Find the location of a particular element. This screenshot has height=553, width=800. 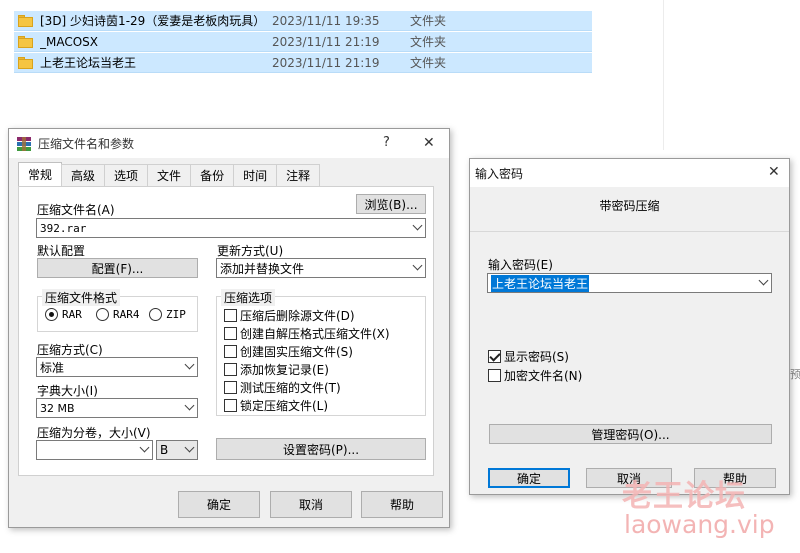

solid-label: 创建固实压缩文件(S) is located at coordinates (296, 352).